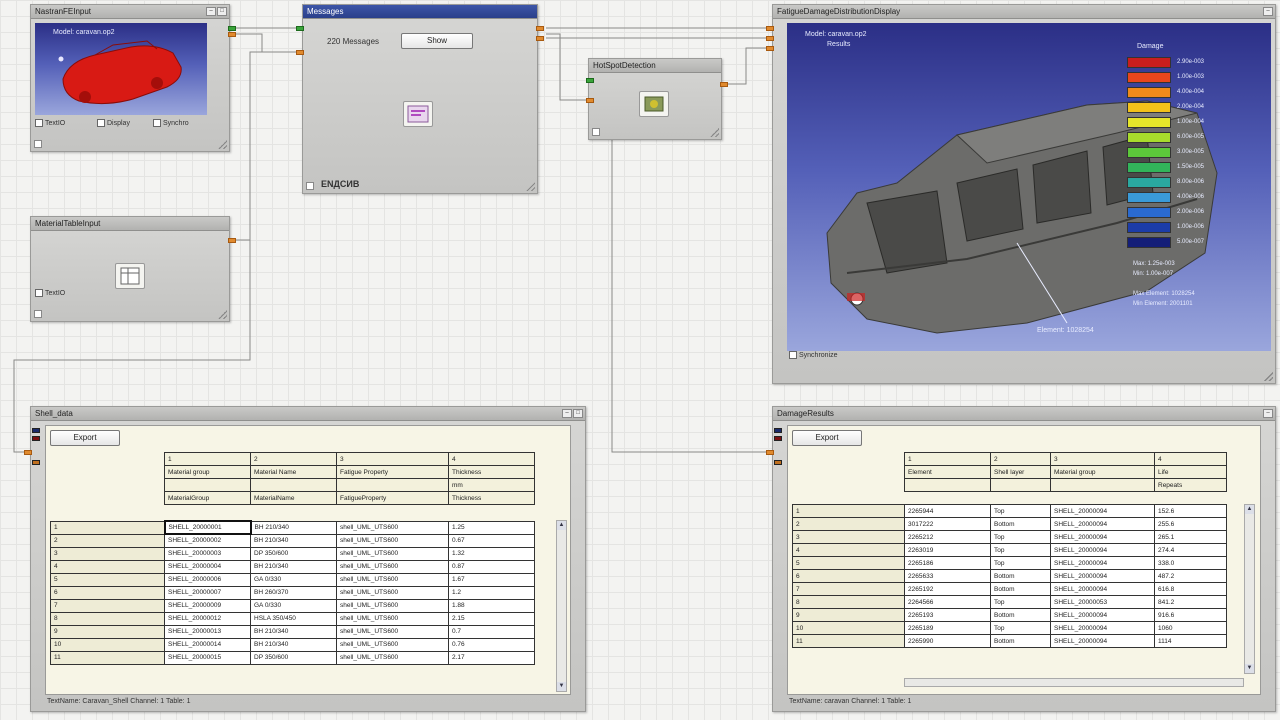  Describe the element at coordinates (491, 485) in the screenshot. I see `header-cell: mm` at that location.